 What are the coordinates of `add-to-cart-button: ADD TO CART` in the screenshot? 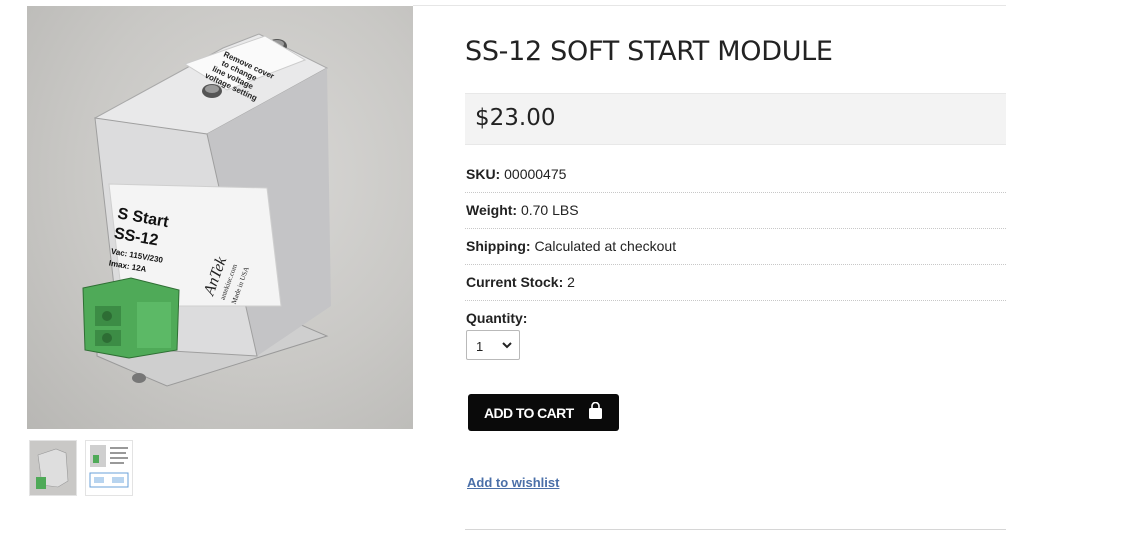 It's located at (543, 412).